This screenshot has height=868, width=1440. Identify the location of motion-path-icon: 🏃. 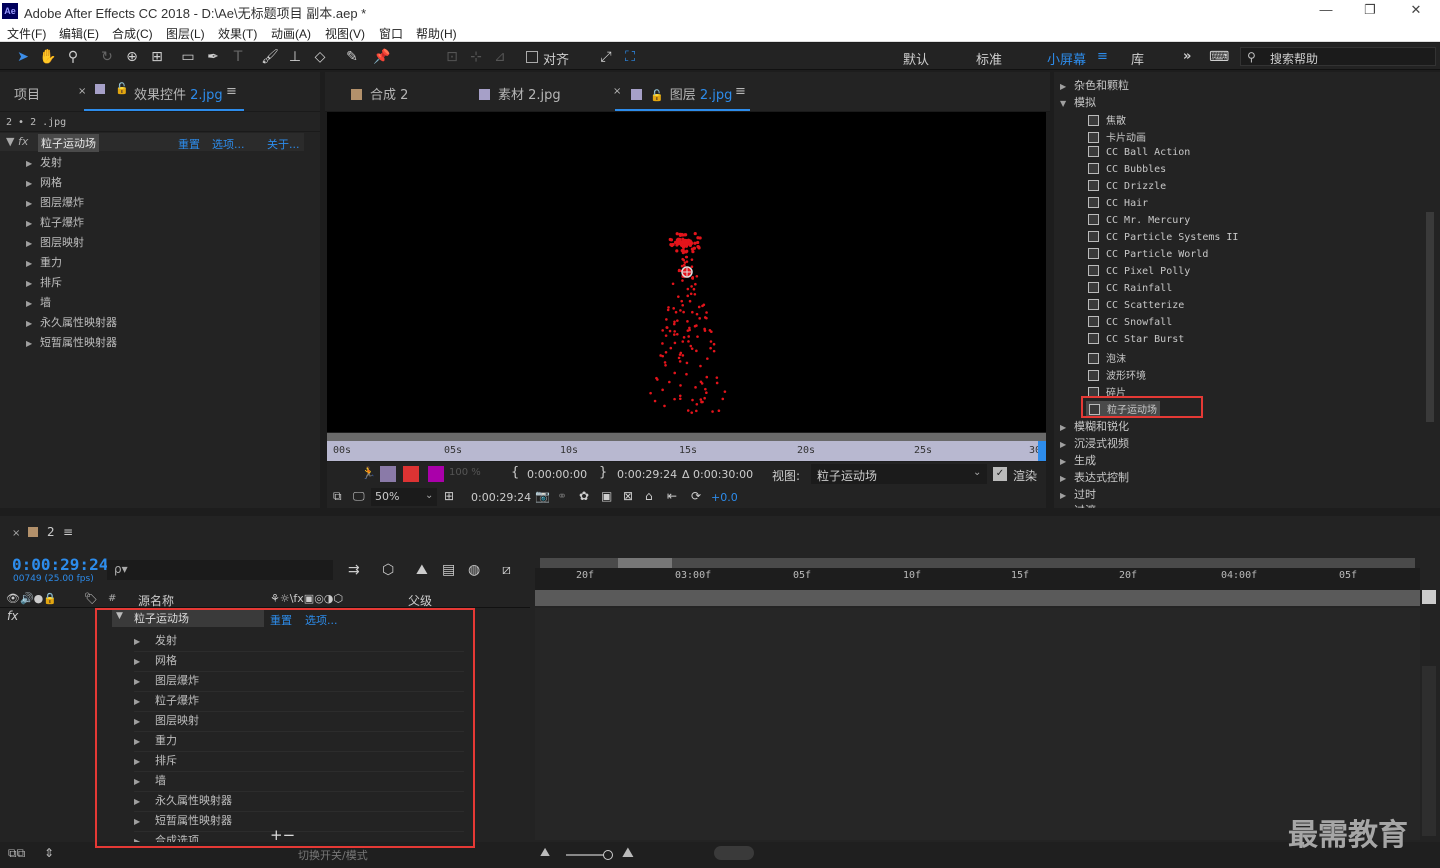
(368, 473).